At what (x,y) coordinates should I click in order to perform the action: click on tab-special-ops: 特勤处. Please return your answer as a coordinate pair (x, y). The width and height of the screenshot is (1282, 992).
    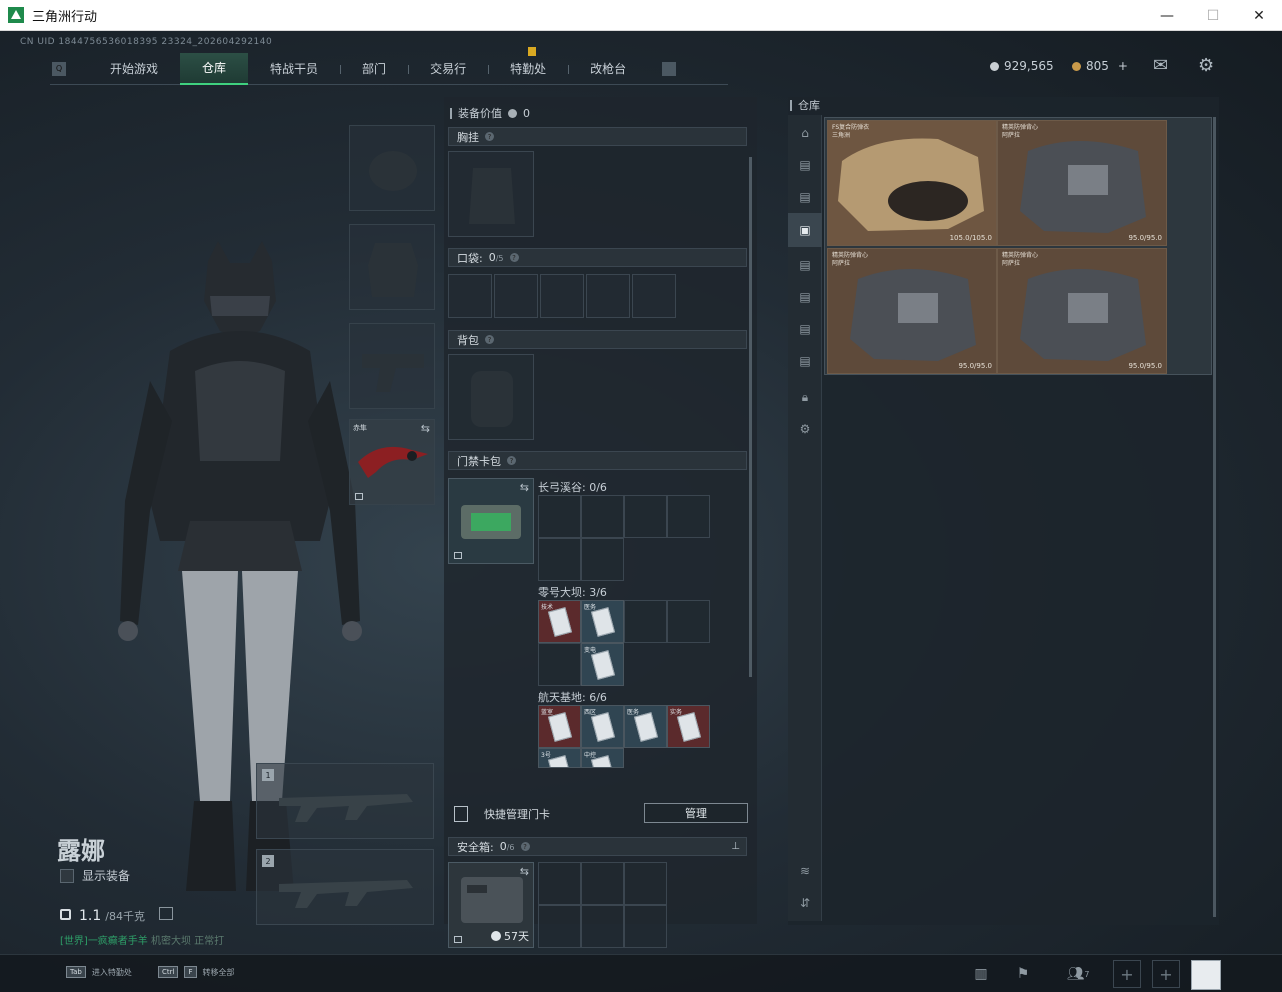
    Looking at the image, I should click on (529, 65).